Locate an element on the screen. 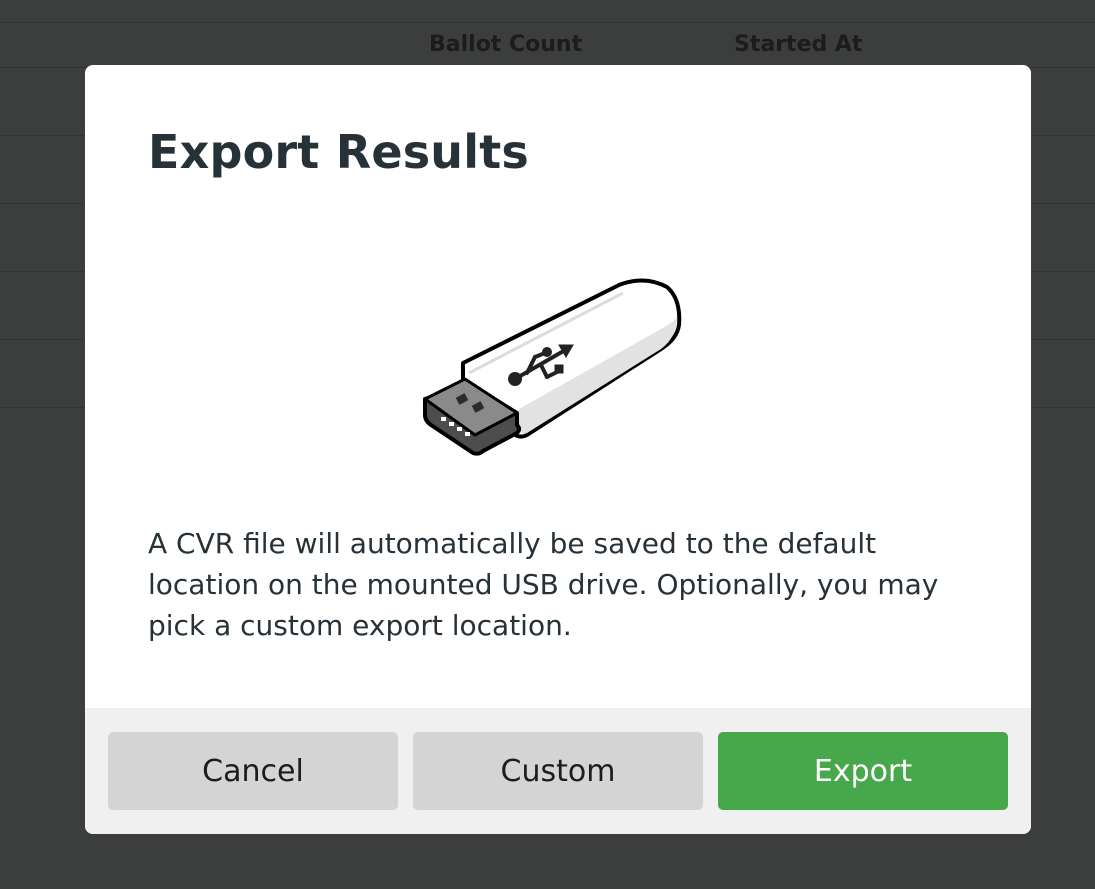  export-button: Export is located at coordinates (863, 771).